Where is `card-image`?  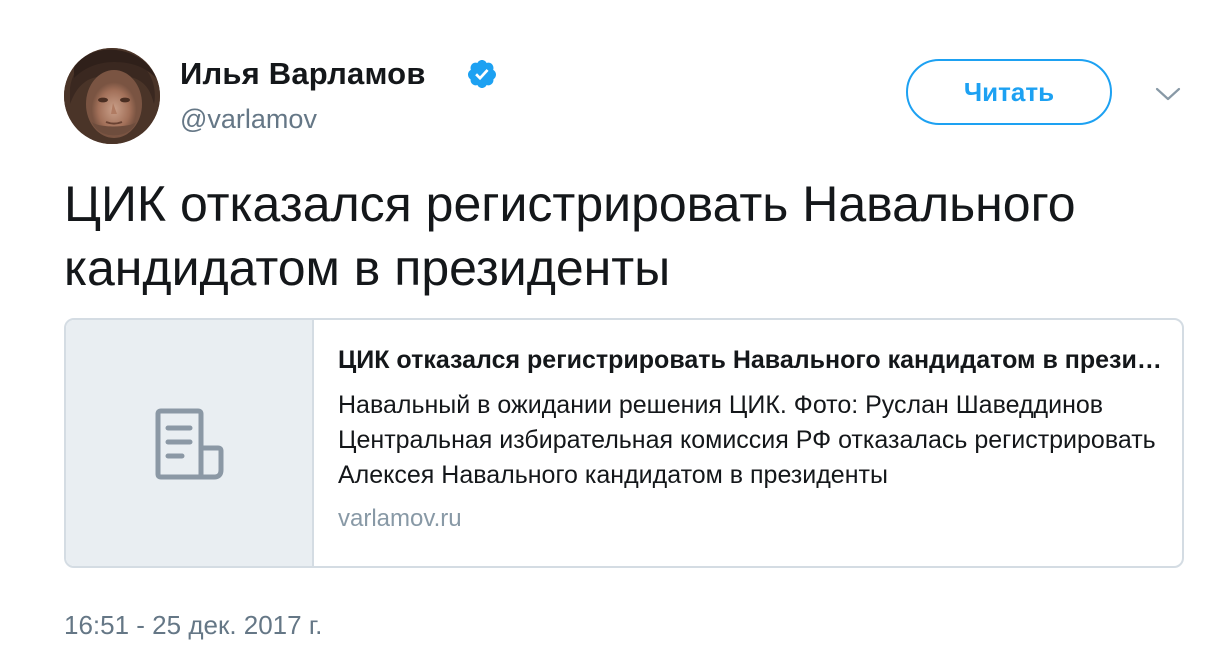 card-image is located at coordinates (190, 443).